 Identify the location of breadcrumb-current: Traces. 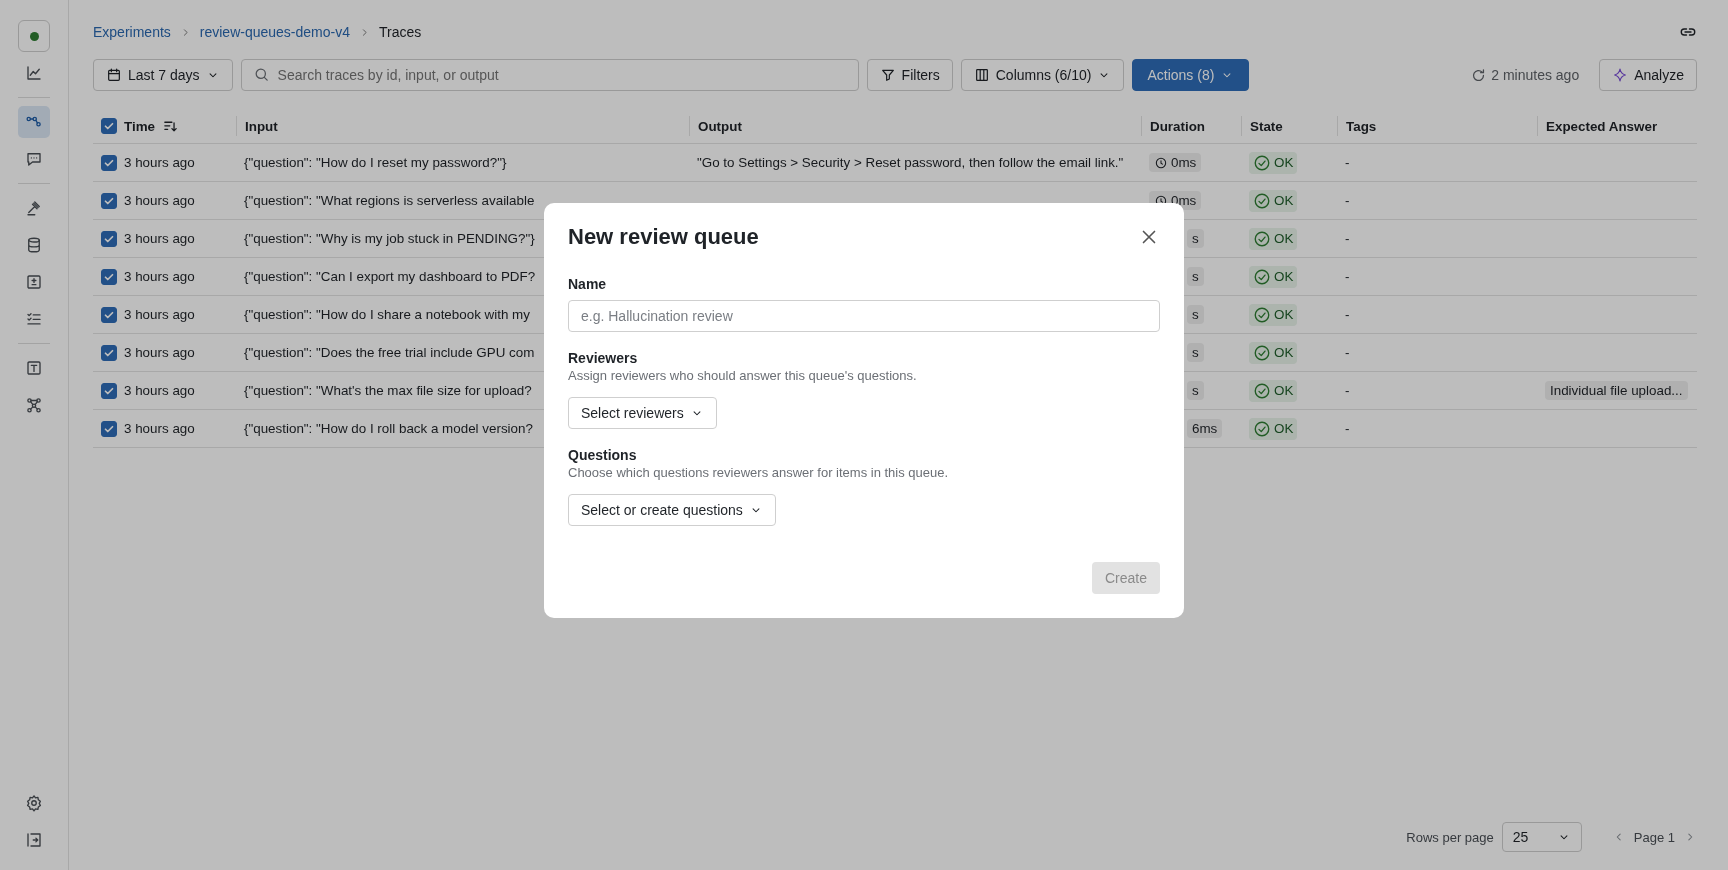
(400, 32).